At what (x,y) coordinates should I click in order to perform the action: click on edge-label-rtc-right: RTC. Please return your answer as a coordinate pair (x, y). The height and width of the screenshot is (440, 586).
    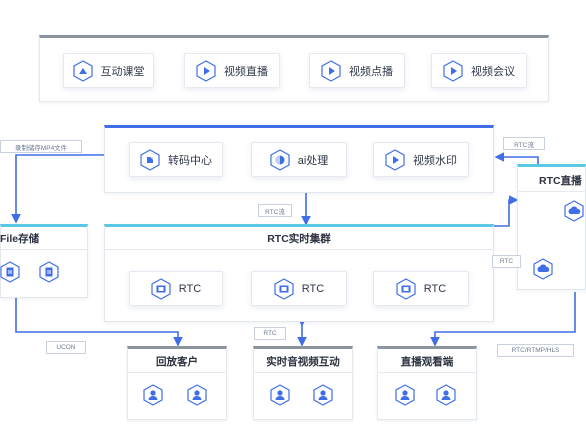
    Looking at the image, I should click on (506, 261).